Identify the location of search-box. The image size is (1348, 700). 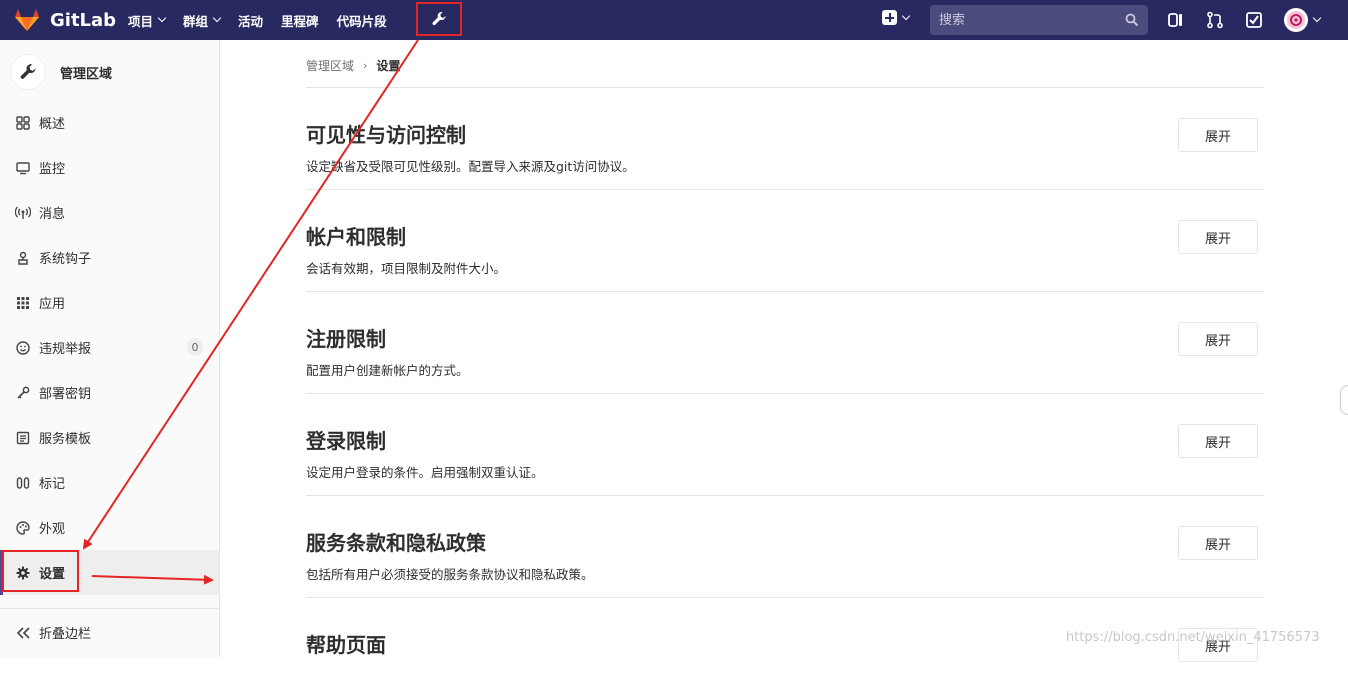
(1039, 20).